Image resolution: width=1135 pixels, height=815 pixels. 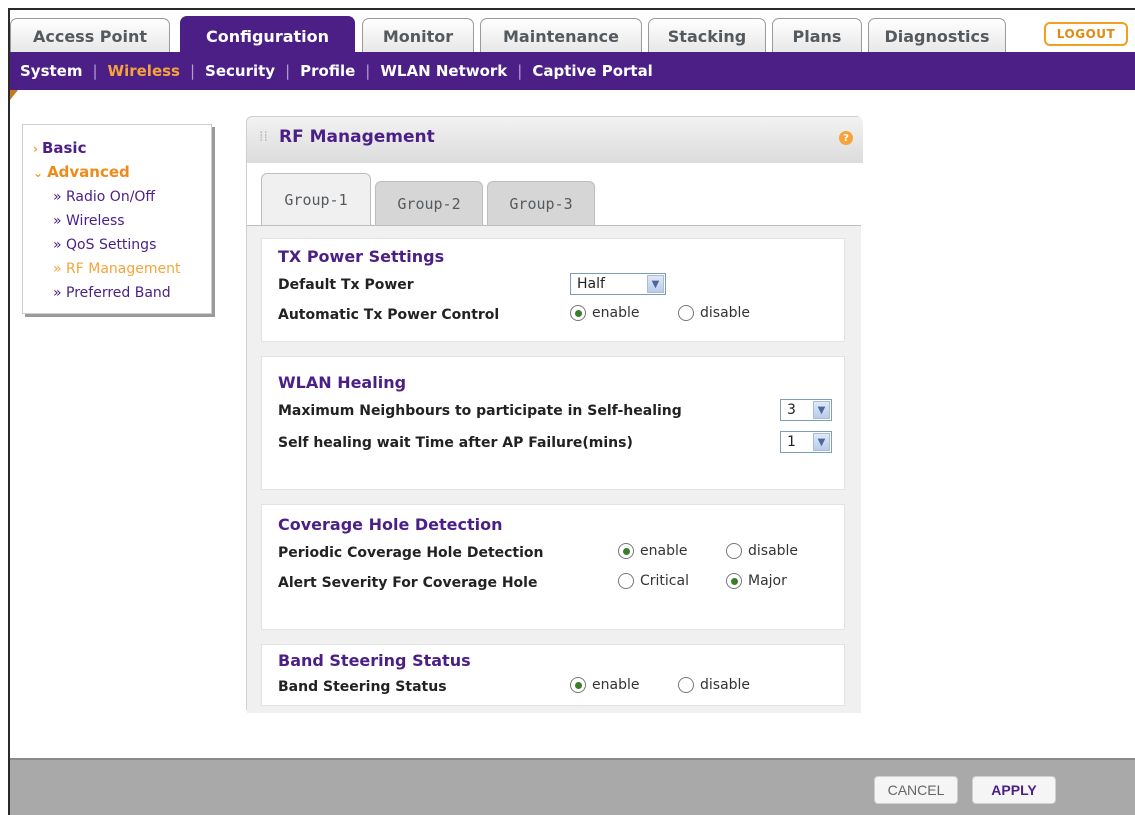 I want to click on default-tx-power-label: Default Tx Power, so click(x=346, y=285).